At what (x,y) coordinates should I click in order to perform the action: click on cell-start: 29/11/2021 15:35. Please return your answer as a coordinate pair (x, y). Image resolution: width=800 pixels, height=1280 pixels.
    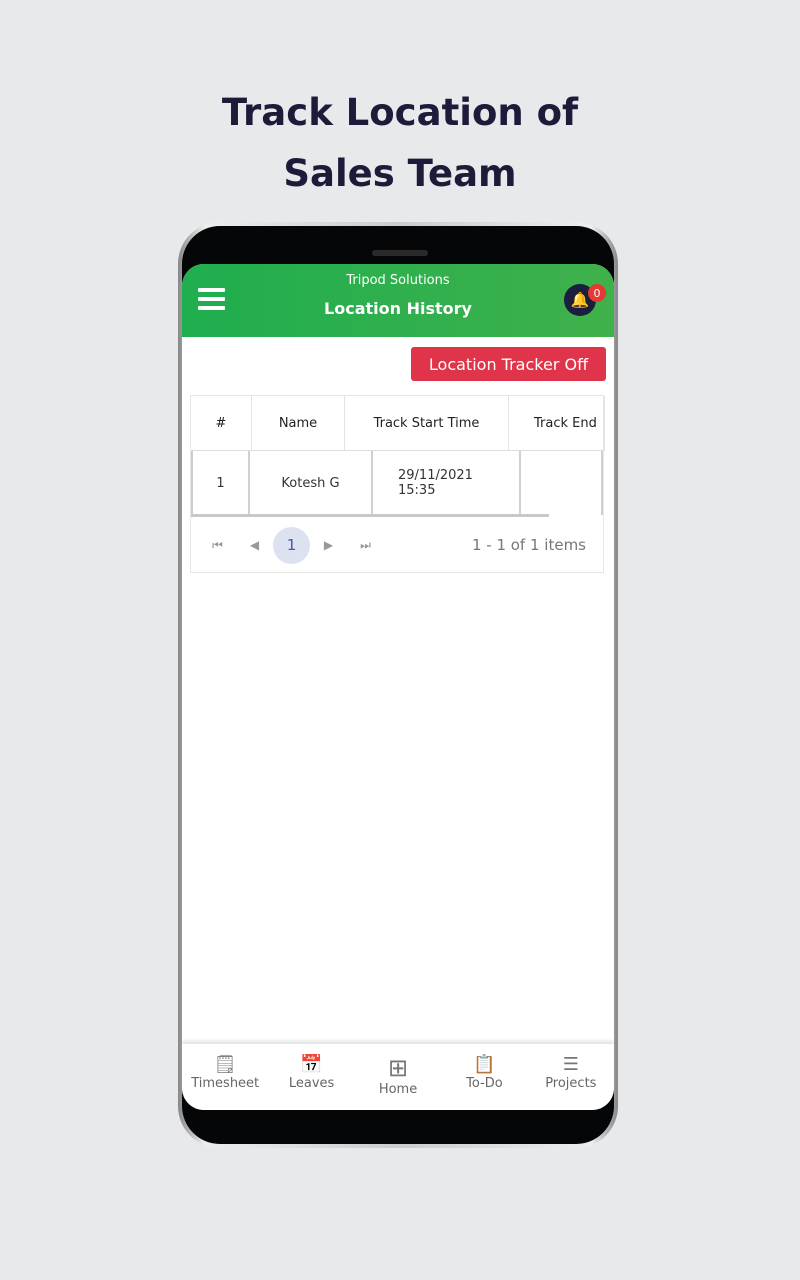
    Looking at the image, I should click on (447, 483).